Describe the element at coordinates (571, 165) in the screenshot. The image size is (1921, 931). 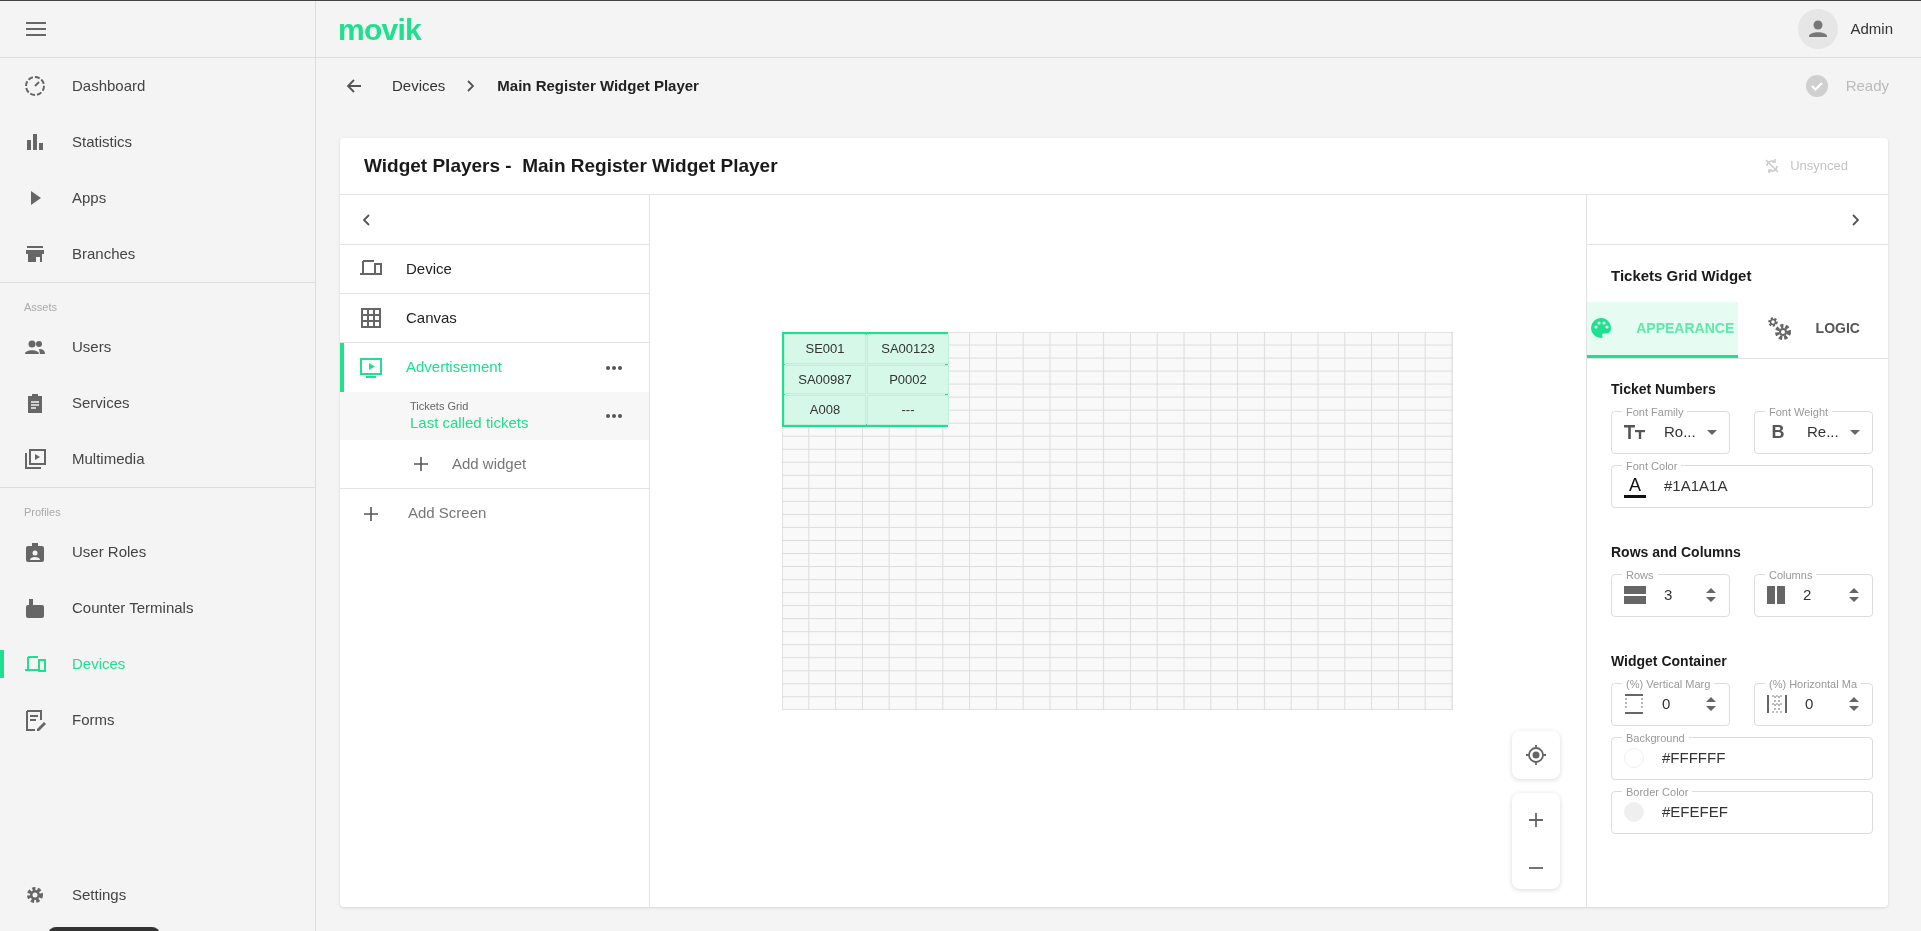
I see `card-title: Widget Players - Main Register Widget Player` at that location.